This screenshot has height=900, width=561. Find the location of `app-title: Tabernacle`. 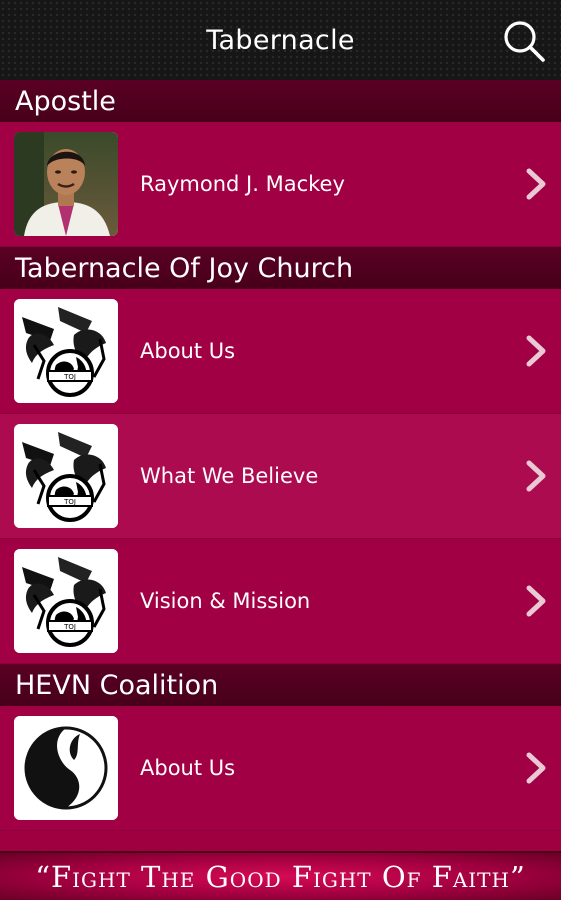

app-title: Tabernacle is located at coordinates (280, 40).